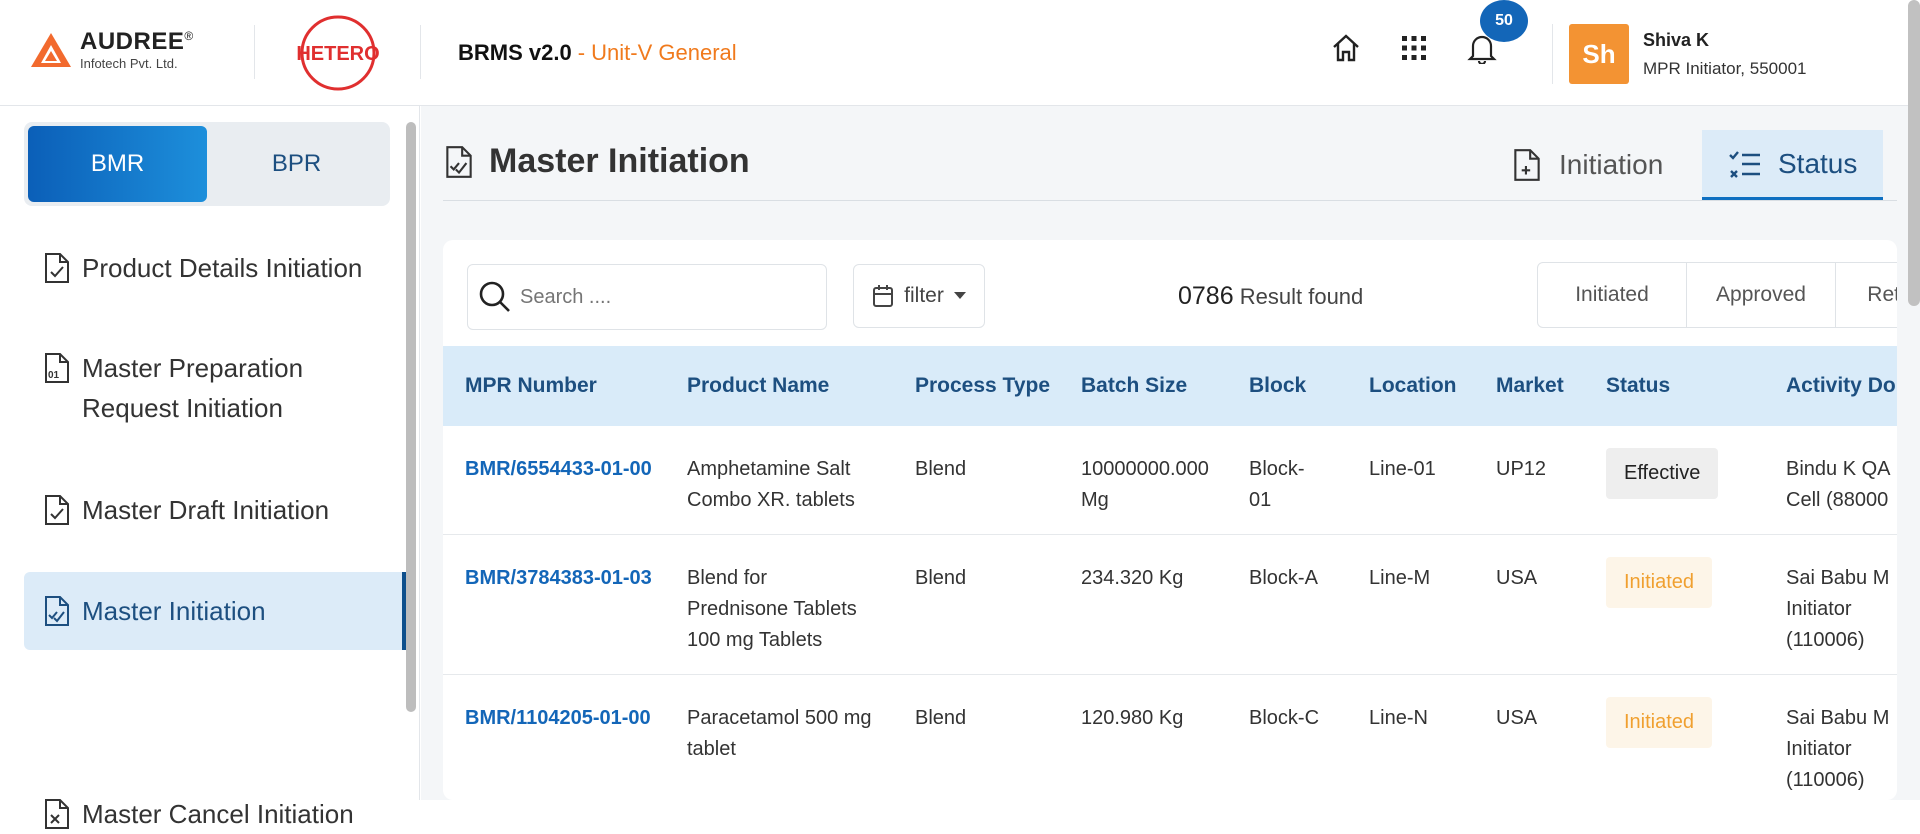 This screenshot has width=1920, height=834. What do you see at coordinates (554, 386) in the screenshot?
I see `column-header: MPR Number` at bounding box center [554, 386].